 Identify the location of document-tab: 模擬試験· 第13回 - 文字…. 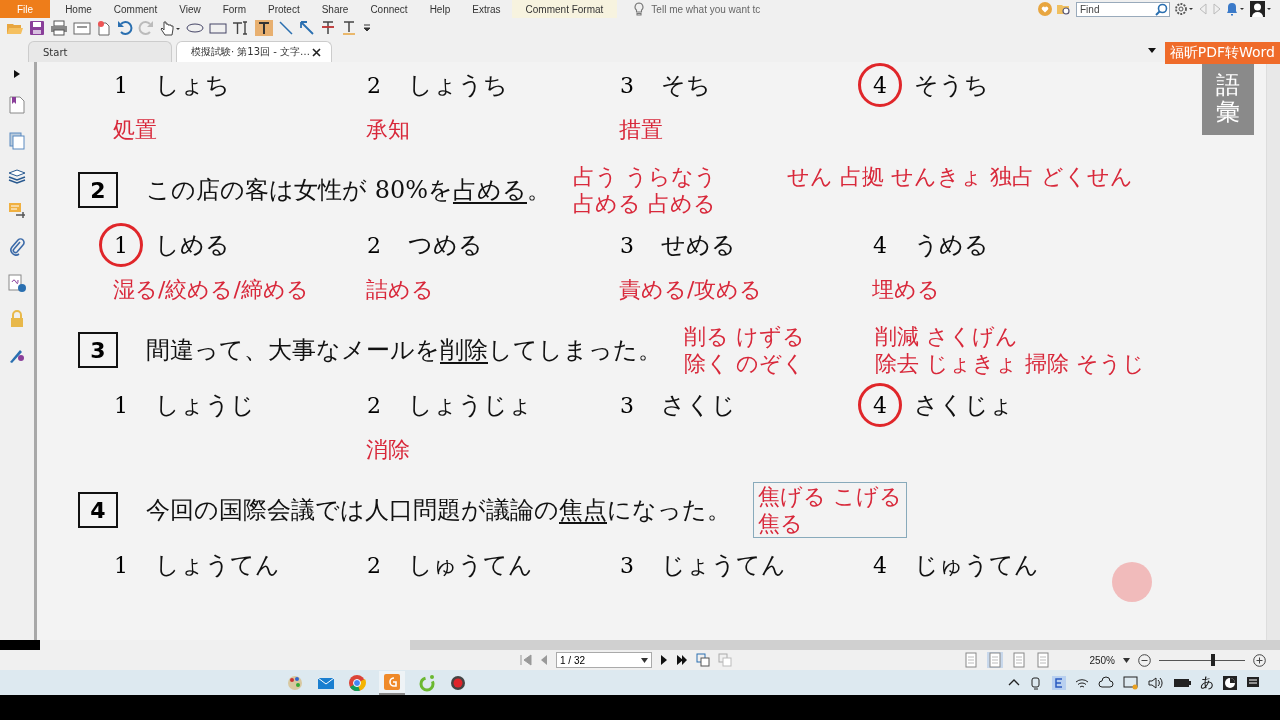
(254, 51).